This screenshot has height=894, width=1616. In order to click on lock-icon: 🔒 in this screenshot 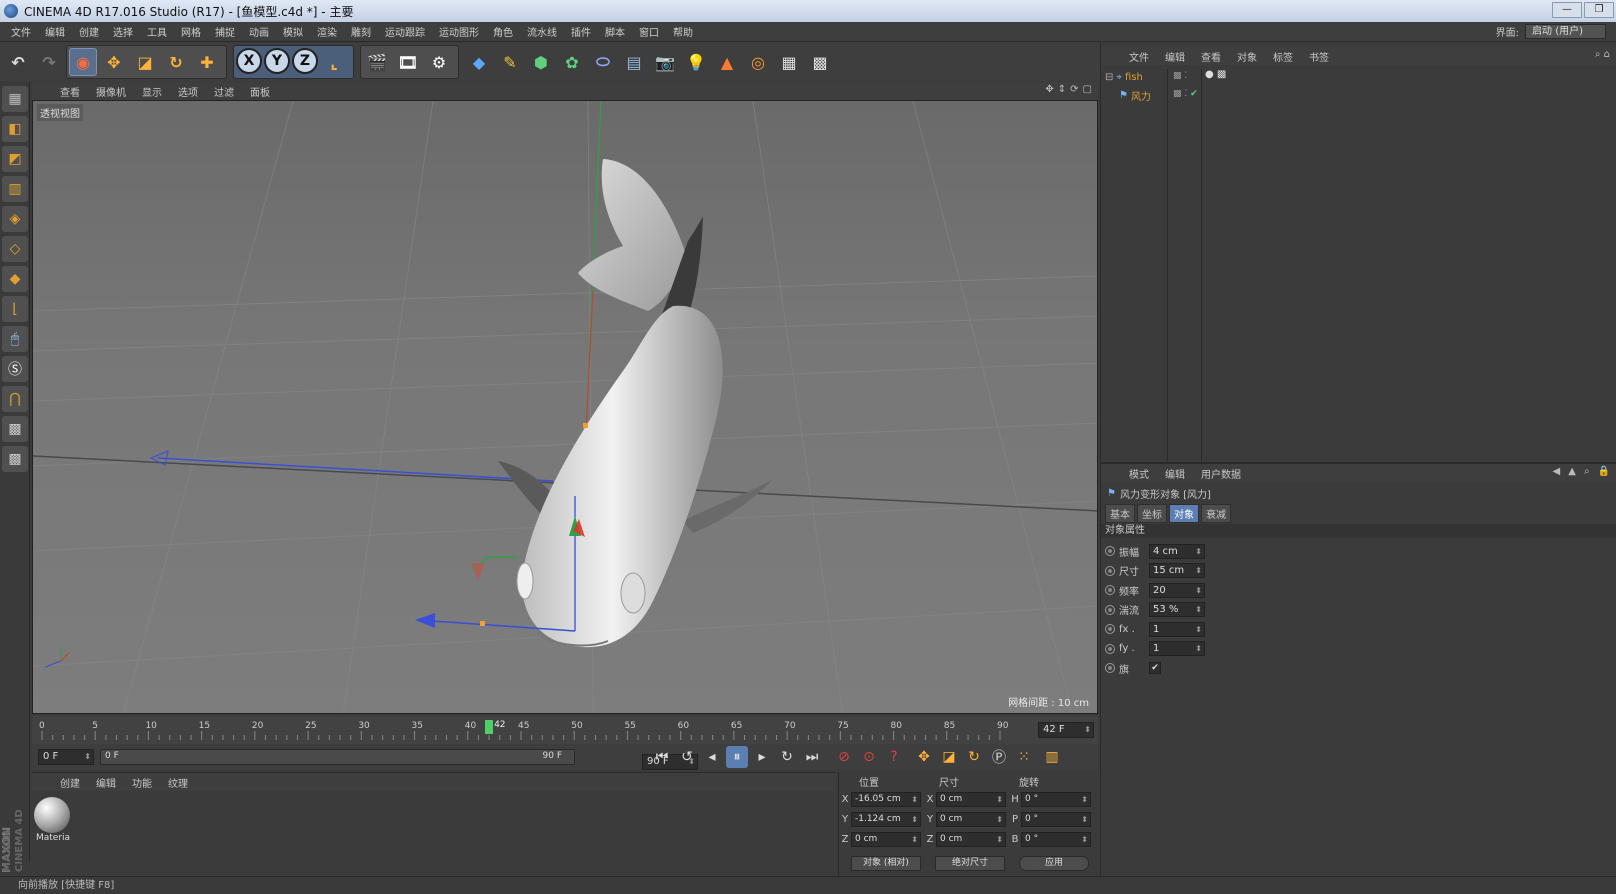, I will do `click(1604, 471)`.